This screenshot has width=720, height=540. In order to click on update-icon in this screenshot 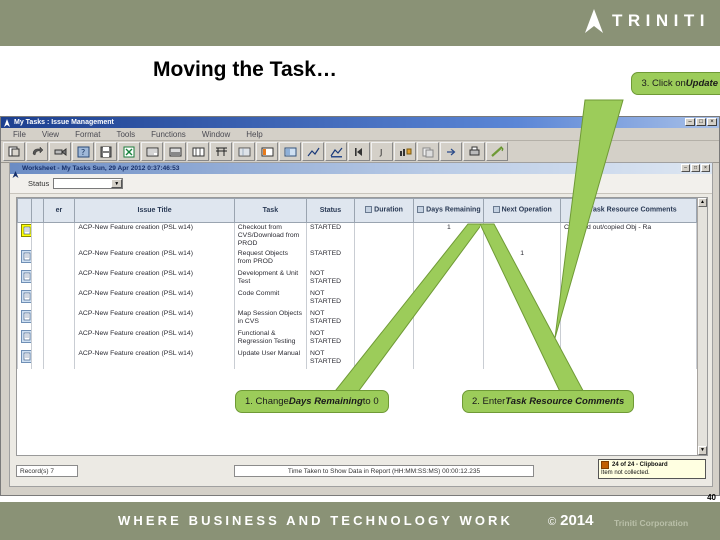, I will do `click(497, 151)`.